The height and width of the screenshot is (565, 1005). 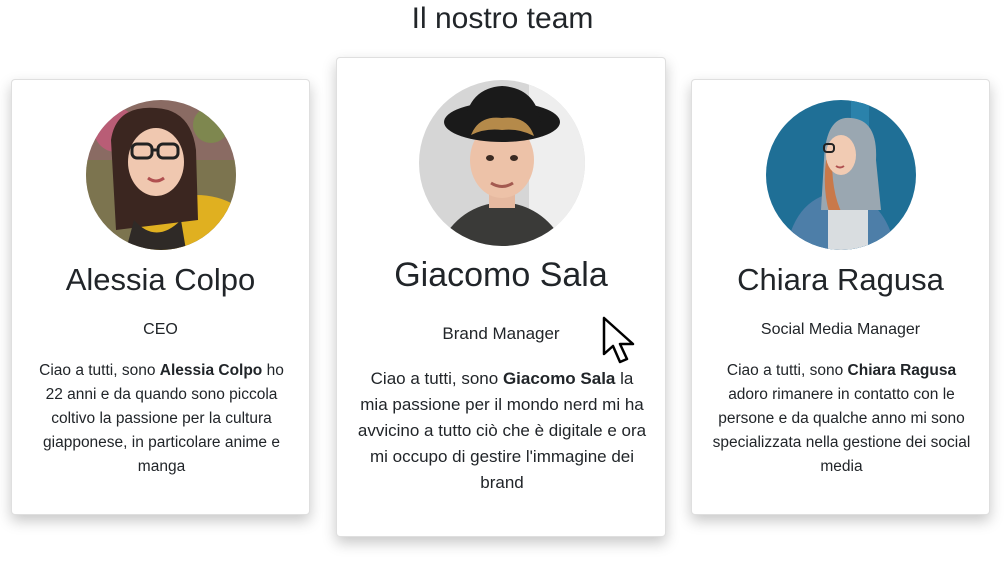 I want to click on member-name: Chiara Ragusa, so click(x=840, y=279).